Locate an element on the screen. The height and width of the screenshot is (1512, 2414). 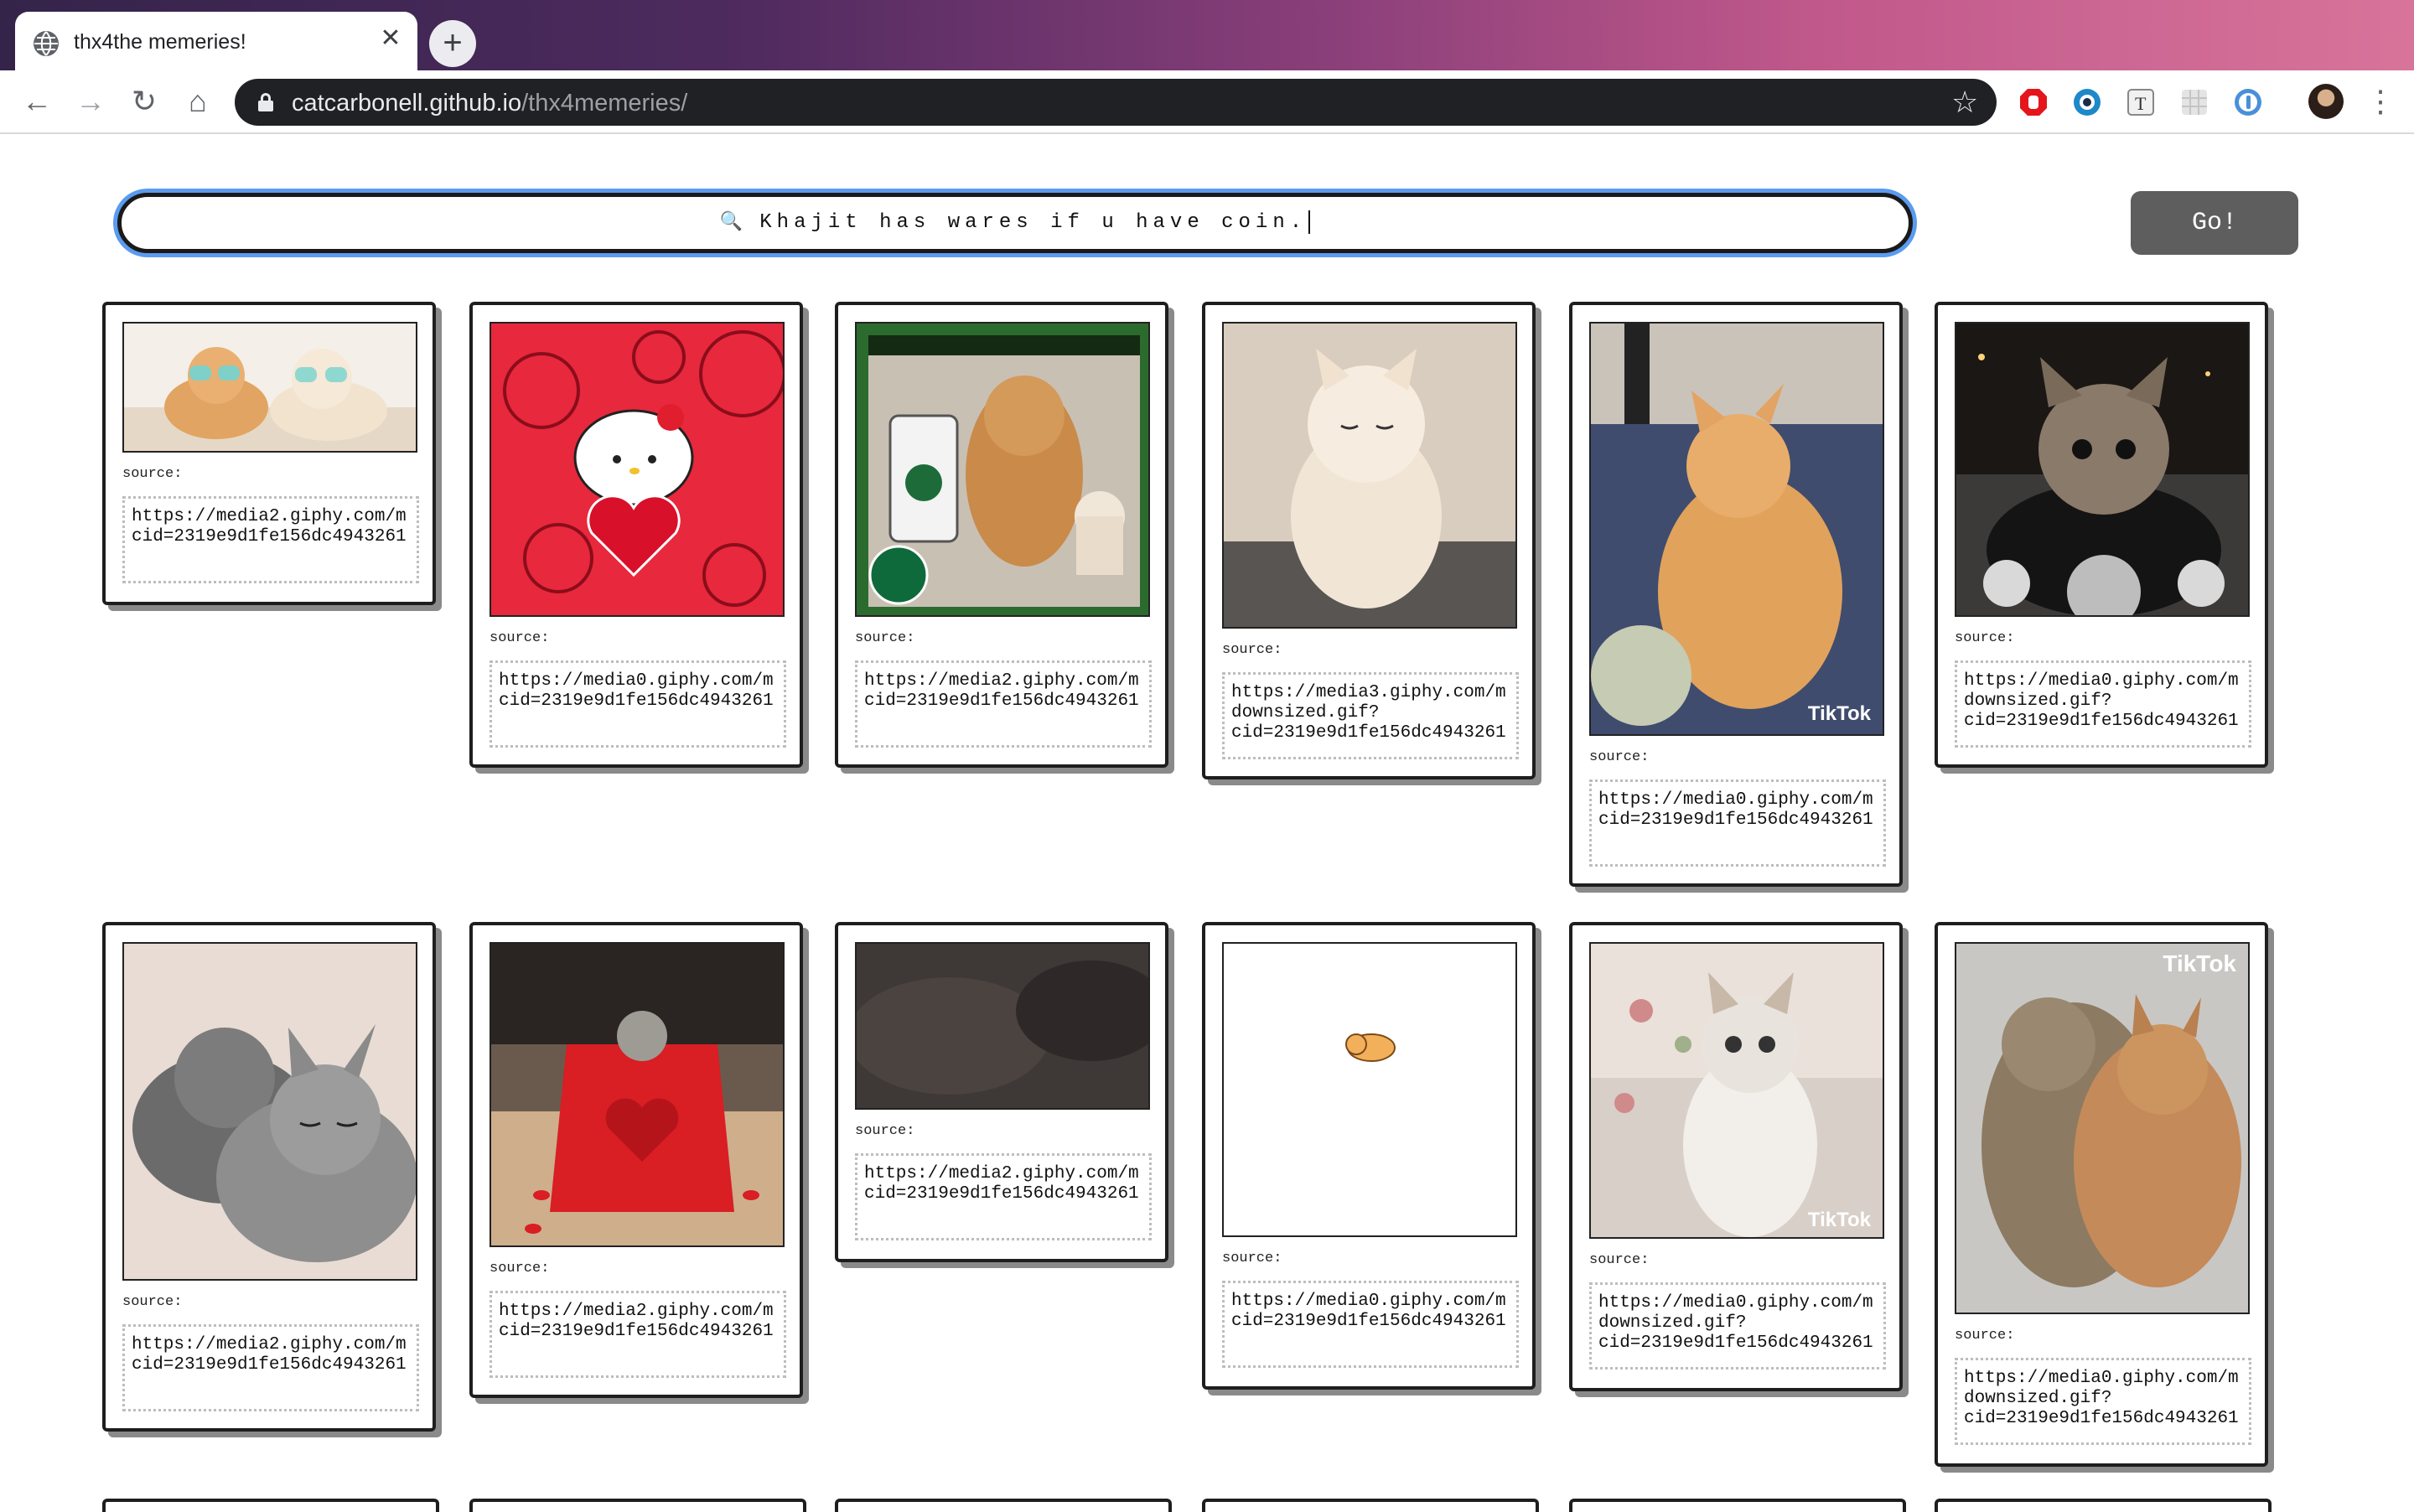
browser-tab: thx4the memeries! ✕ is located at coordinates (216, 42).